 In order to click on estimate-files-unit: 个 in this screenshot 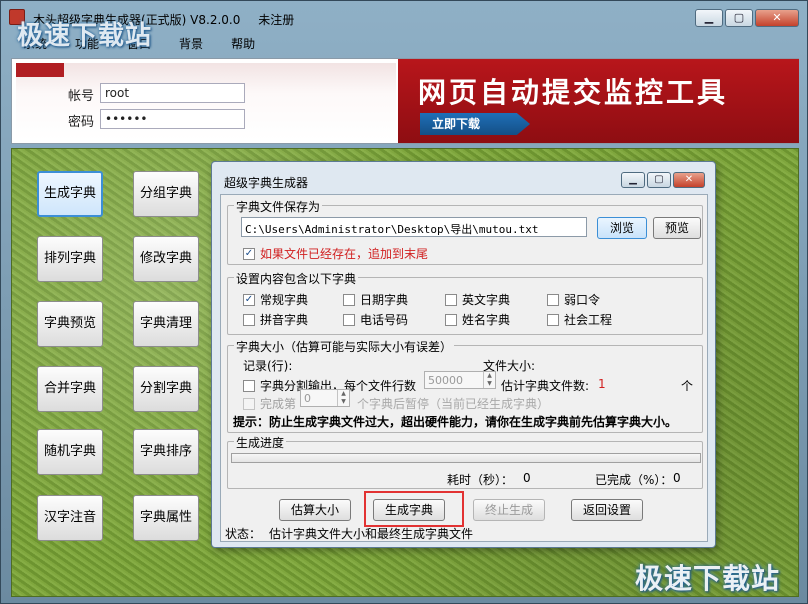, I will do `click(687, 386)`.